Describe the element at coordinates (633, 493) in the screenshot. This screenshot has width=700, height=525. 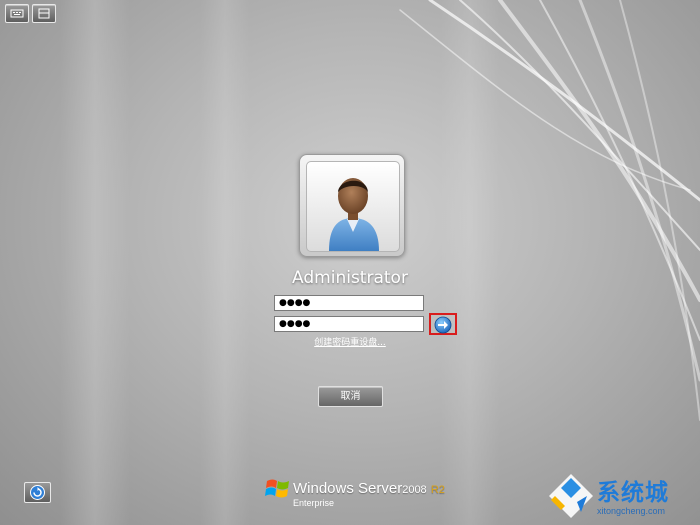
I see `watermark-title: 系统城` at that location.